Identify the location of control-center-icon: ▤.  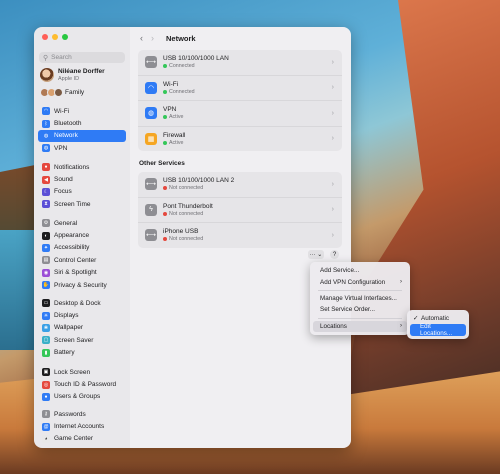
(46, 260).